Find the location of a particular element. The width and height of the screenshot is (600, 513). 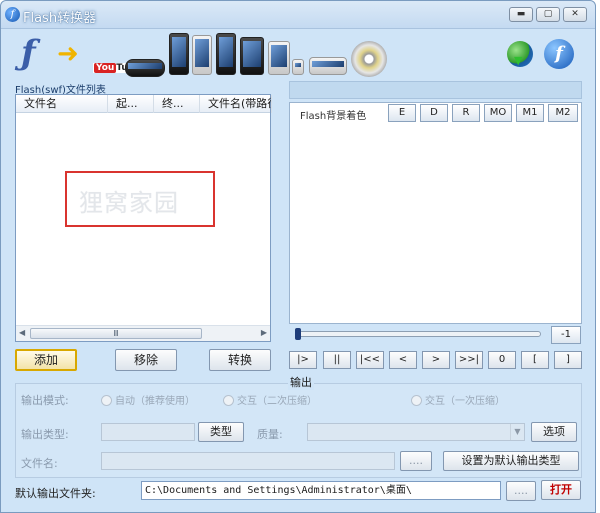

type-button: 类型 is located at coordinates (221, 432).